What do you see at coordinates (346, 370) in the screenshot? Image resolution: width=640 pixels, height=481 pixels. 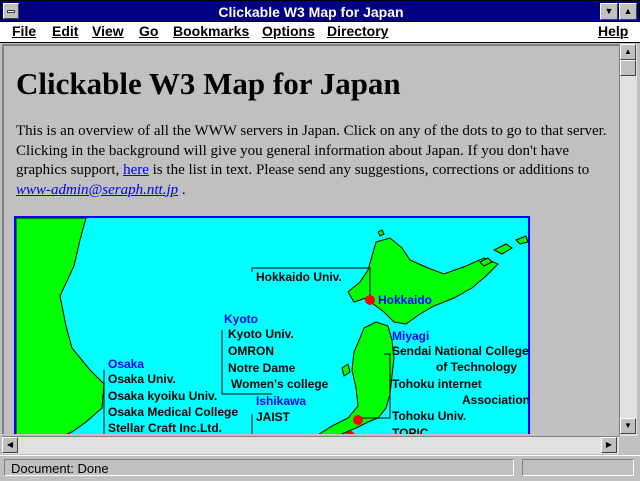 I see `sado-island` at bounding box center [346, 370].